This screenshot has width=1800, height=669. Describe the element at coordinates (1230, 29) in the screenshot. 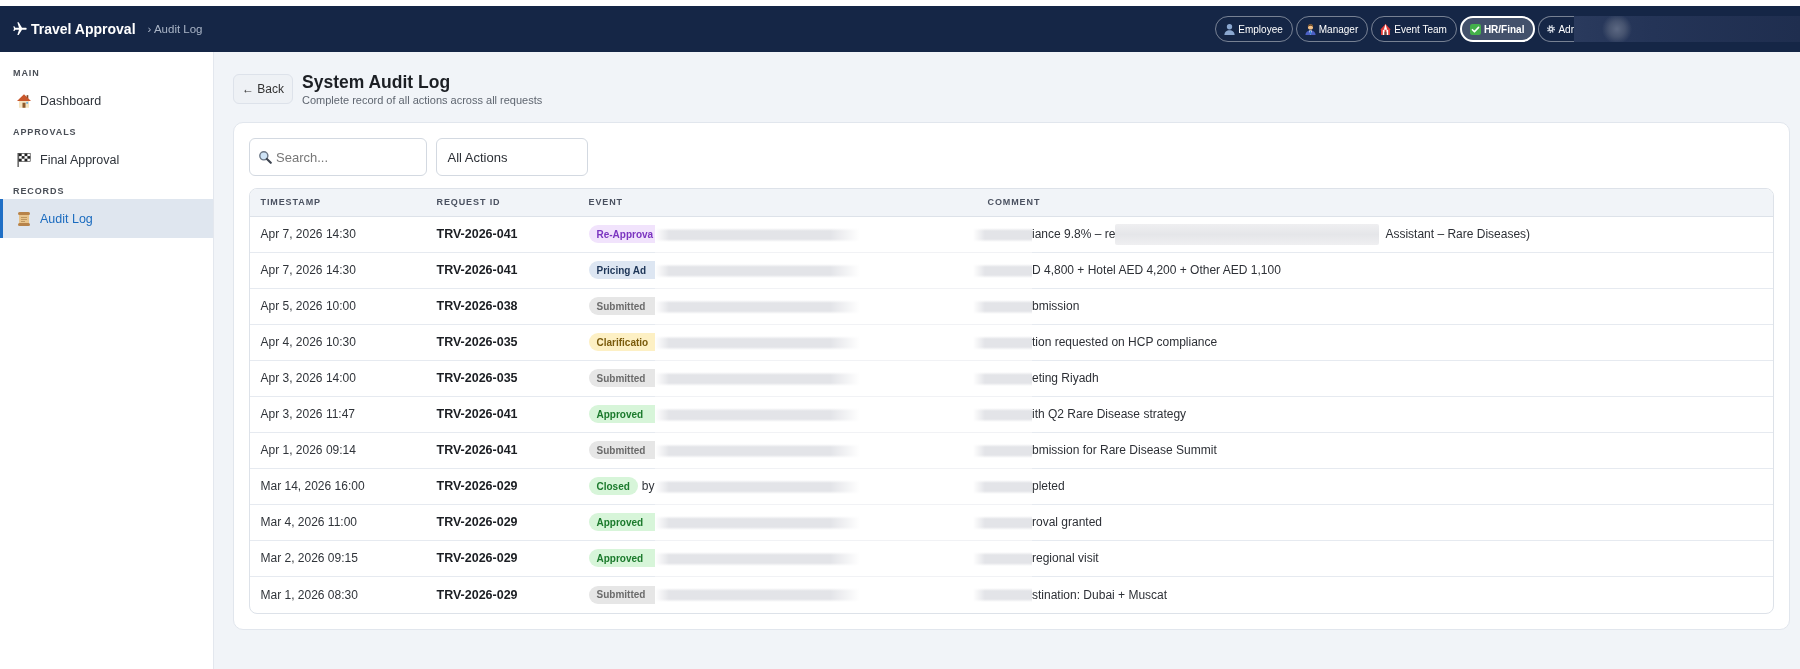

I see `person-icon` at that location.